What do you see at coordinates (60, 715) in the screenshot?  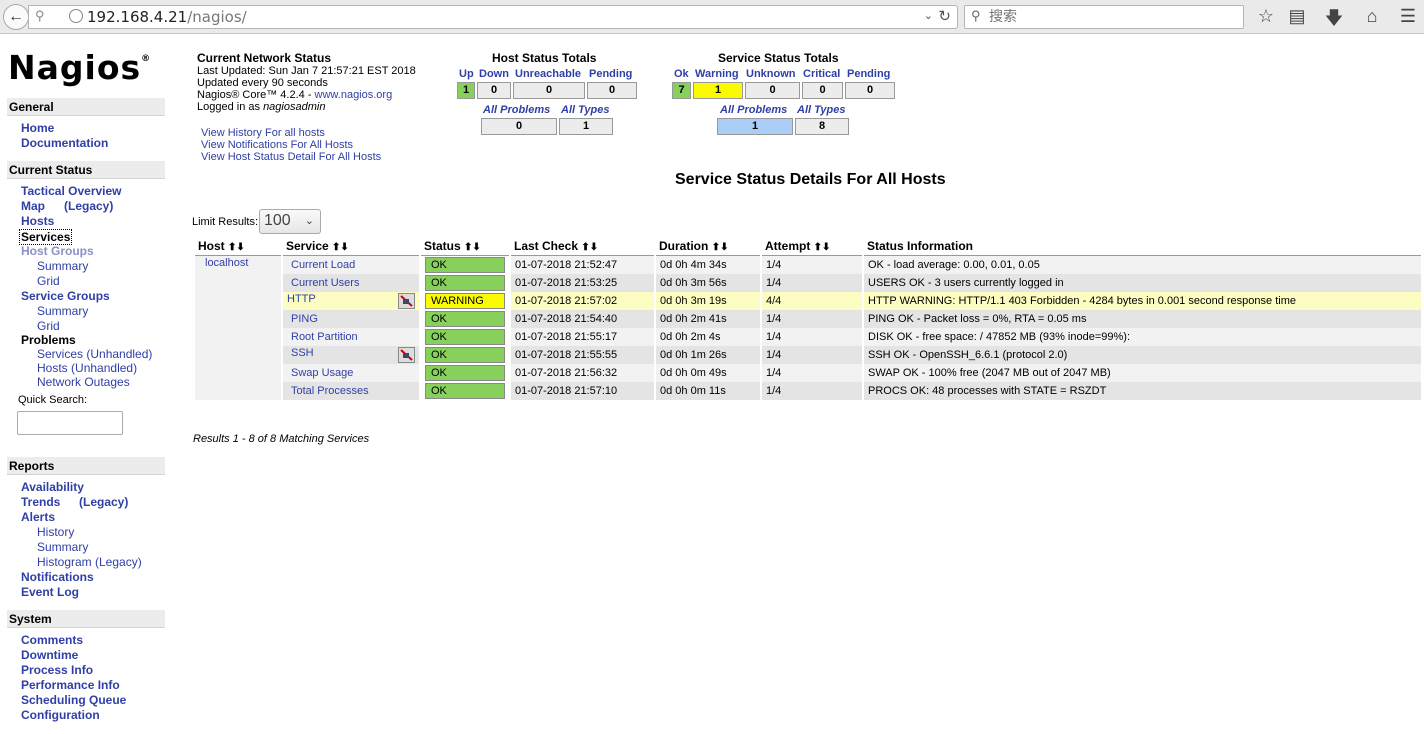 I see `nav-configuration: Configuration` at bounding box center [60, 715].